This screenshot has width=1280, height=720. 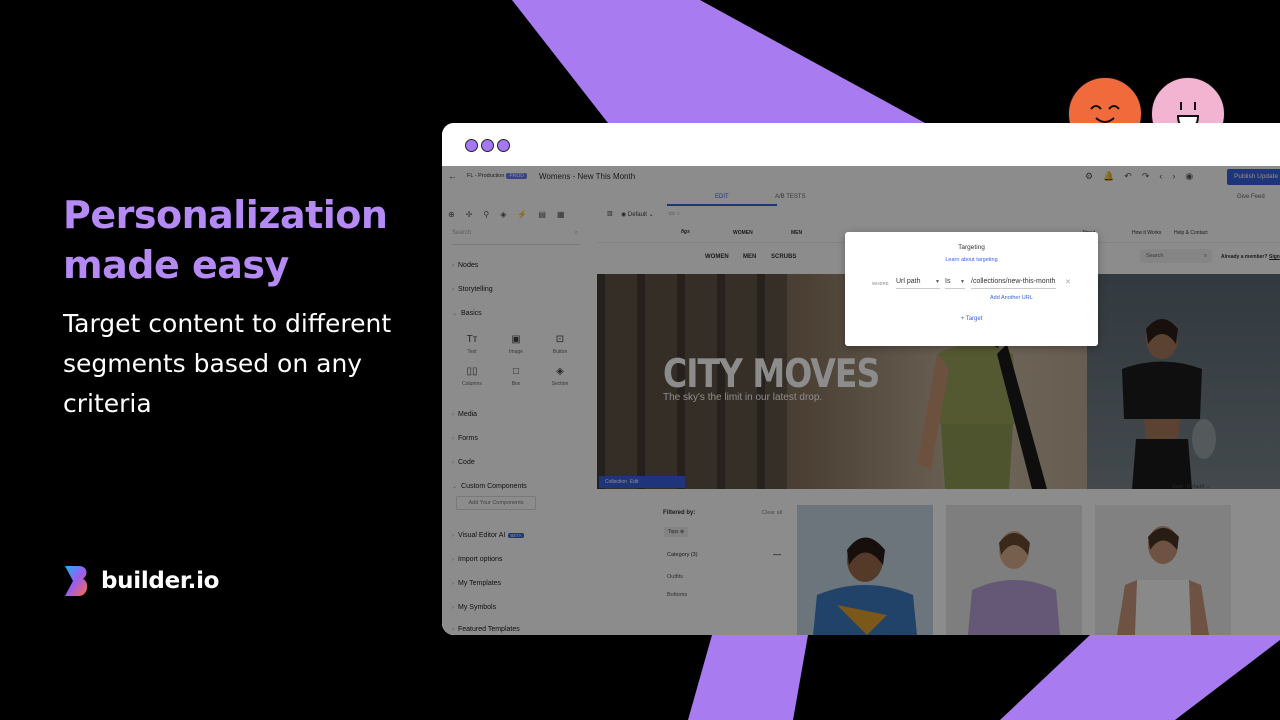 I want to click on target-operator-select: Is ▼, so click(x=955, y=282).